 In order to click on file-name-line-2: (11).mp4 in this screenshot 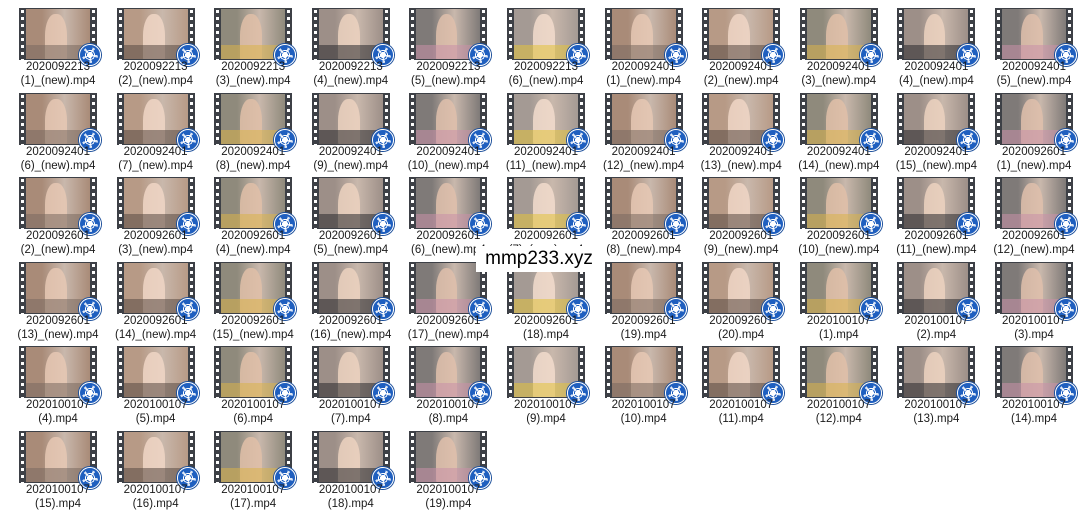, I will do `click(741, 419)`.